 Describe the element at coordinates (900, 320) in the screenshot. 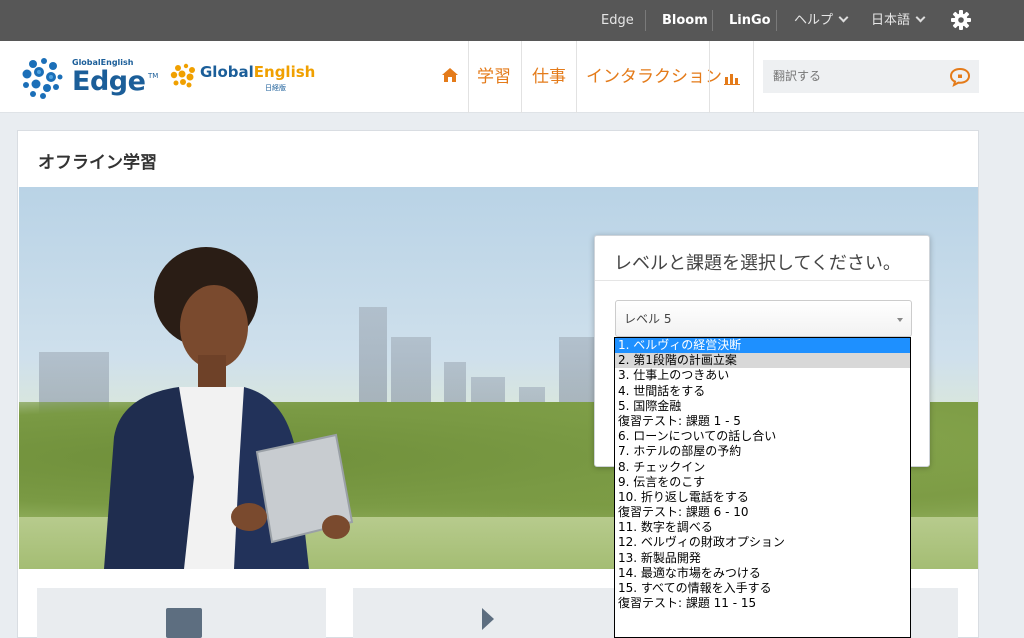

I see `dropdown-arrow-icon` at that location.